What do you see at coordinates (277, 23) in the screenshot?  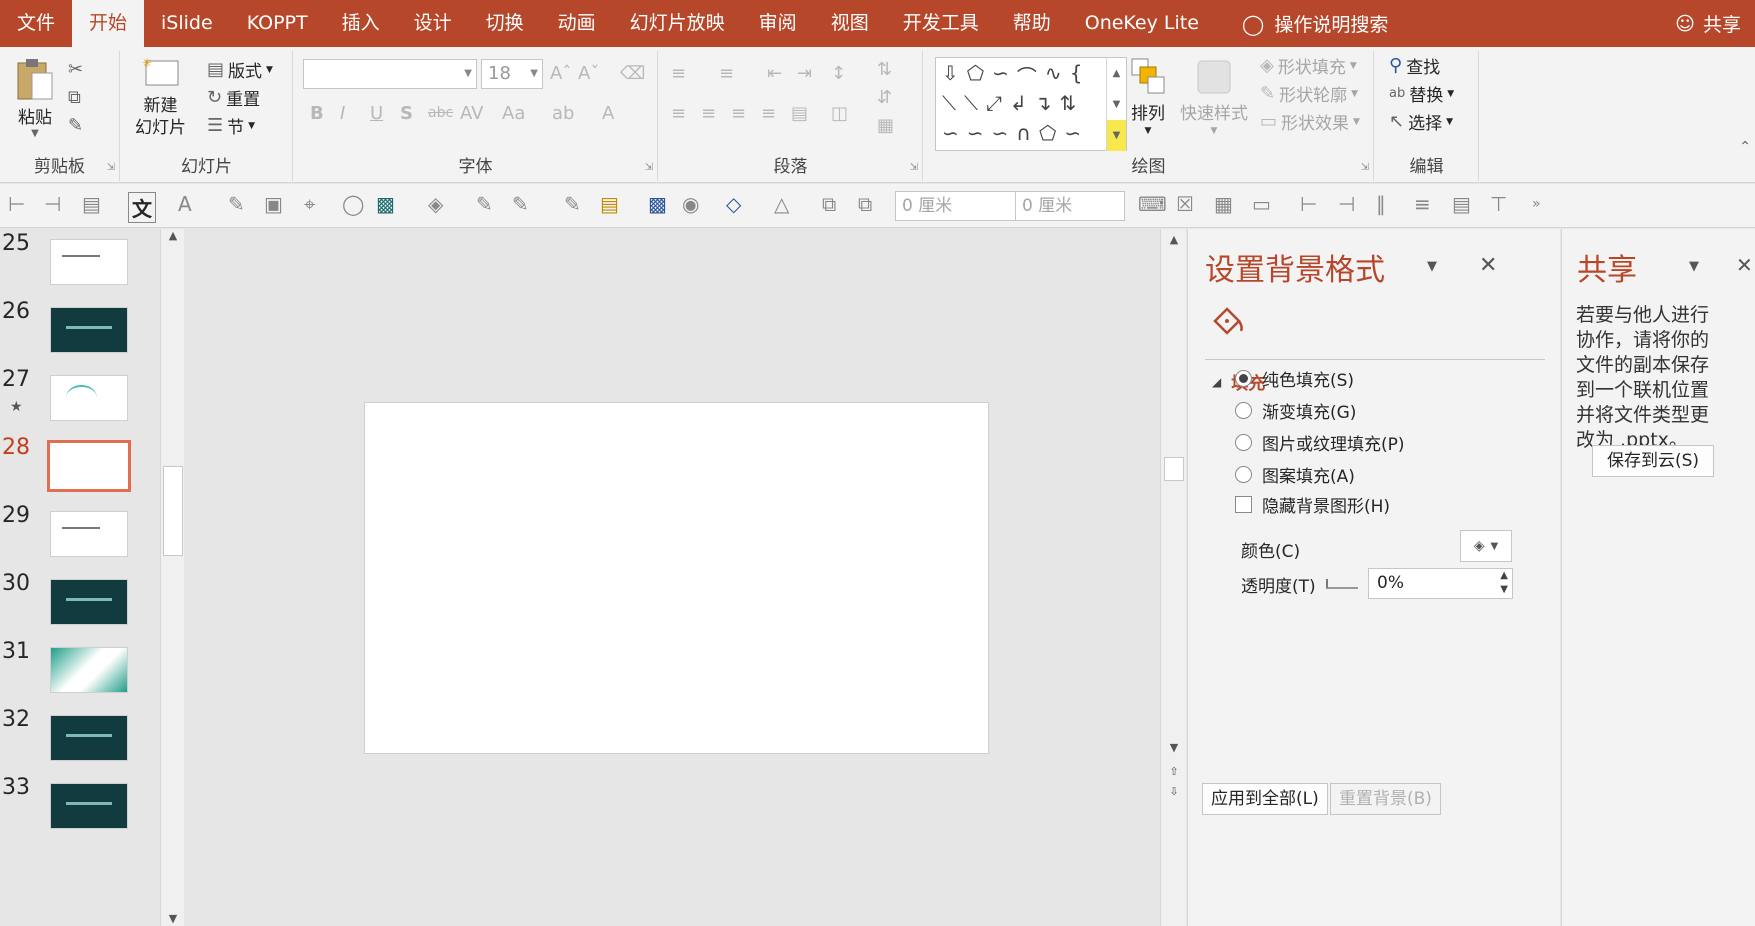 I see `tab-koppt: KOPPT` at bounding box center [277, 23].